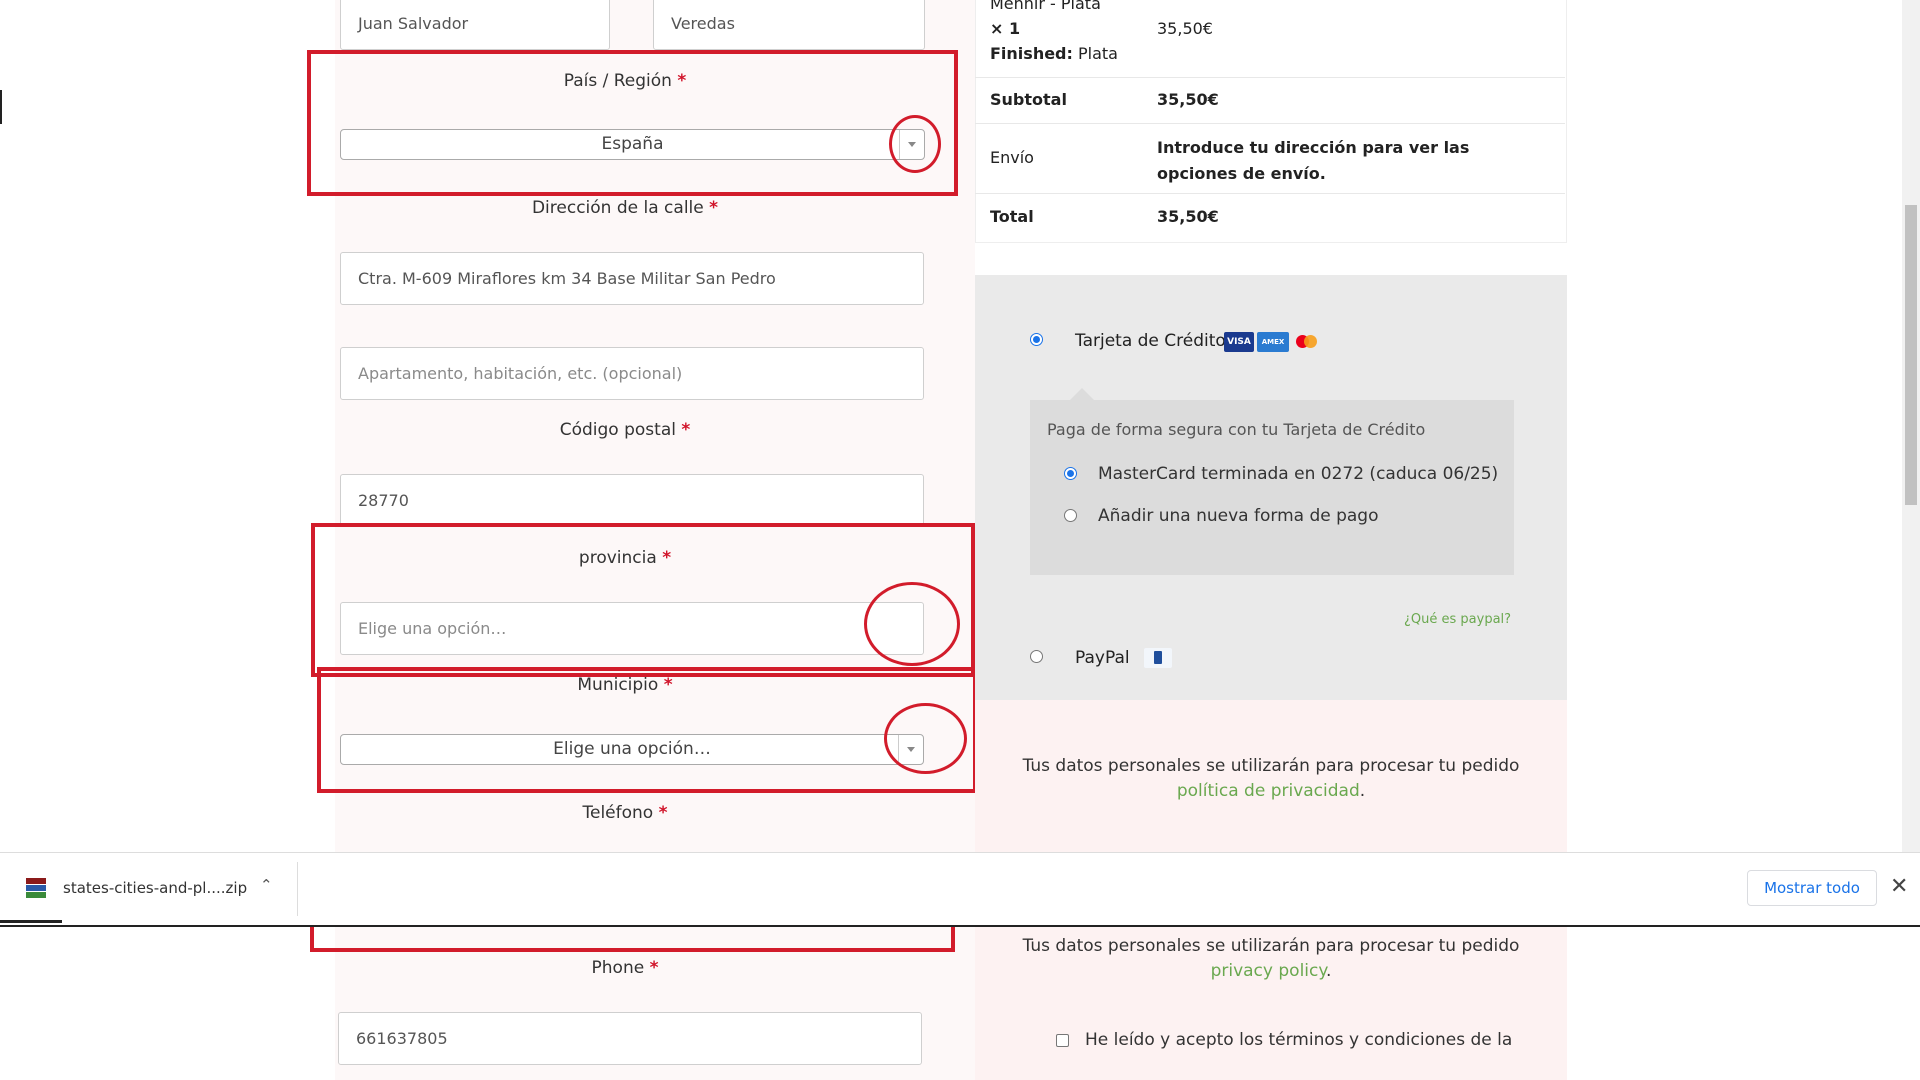 This screenshot has width=1920, height=1080. What do you see at coordinates (266, 885) in the screenshot?
I see `chevron-up-icon: ⌃` at bounding box center [266, 885].